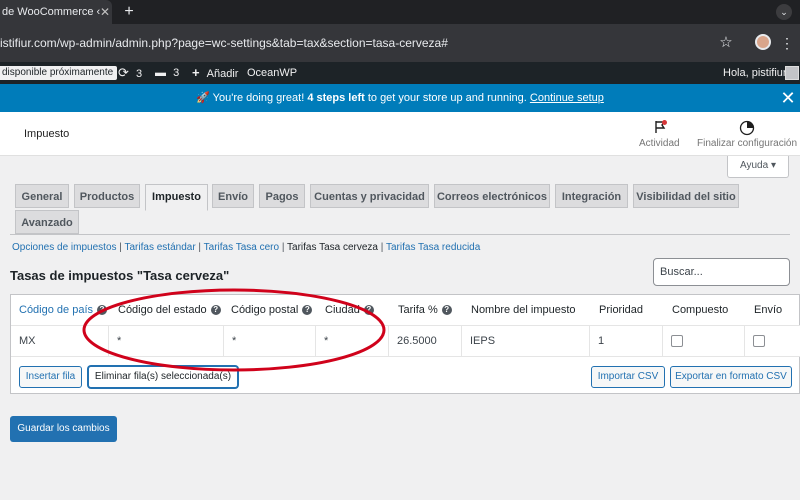 The height and width of the screenshot is (500, 800). I want to click on chevron-down-icon: ⌄, so click(784, 12).